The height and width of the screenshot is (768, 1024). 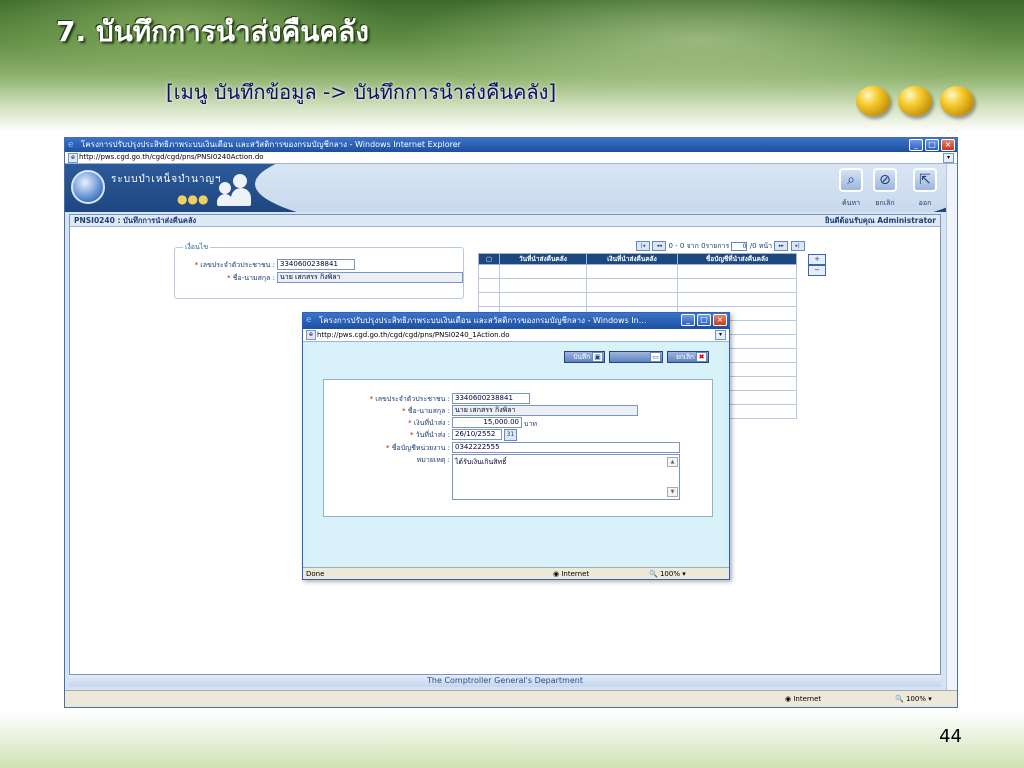 What do you see at coordinates (566, 447) in the screenshot?
I see `account-input: 0342222555` at bounding box center [566, 447].